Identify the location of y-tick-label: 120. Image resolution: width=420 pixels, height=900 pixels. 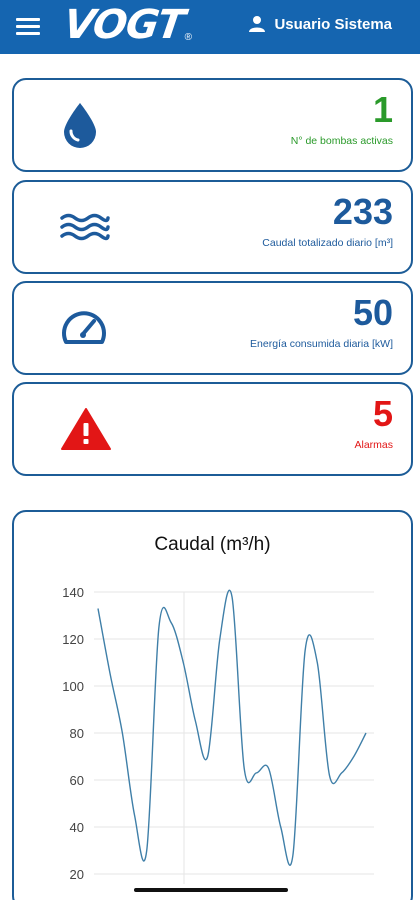
(73, 639).